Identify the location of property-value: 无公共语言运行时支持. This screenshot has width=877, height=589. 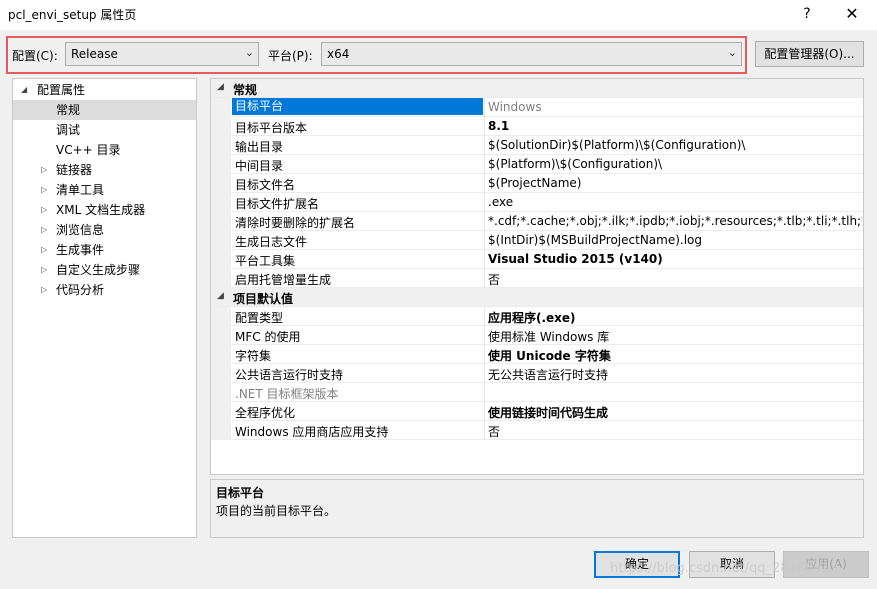
(675, 374).